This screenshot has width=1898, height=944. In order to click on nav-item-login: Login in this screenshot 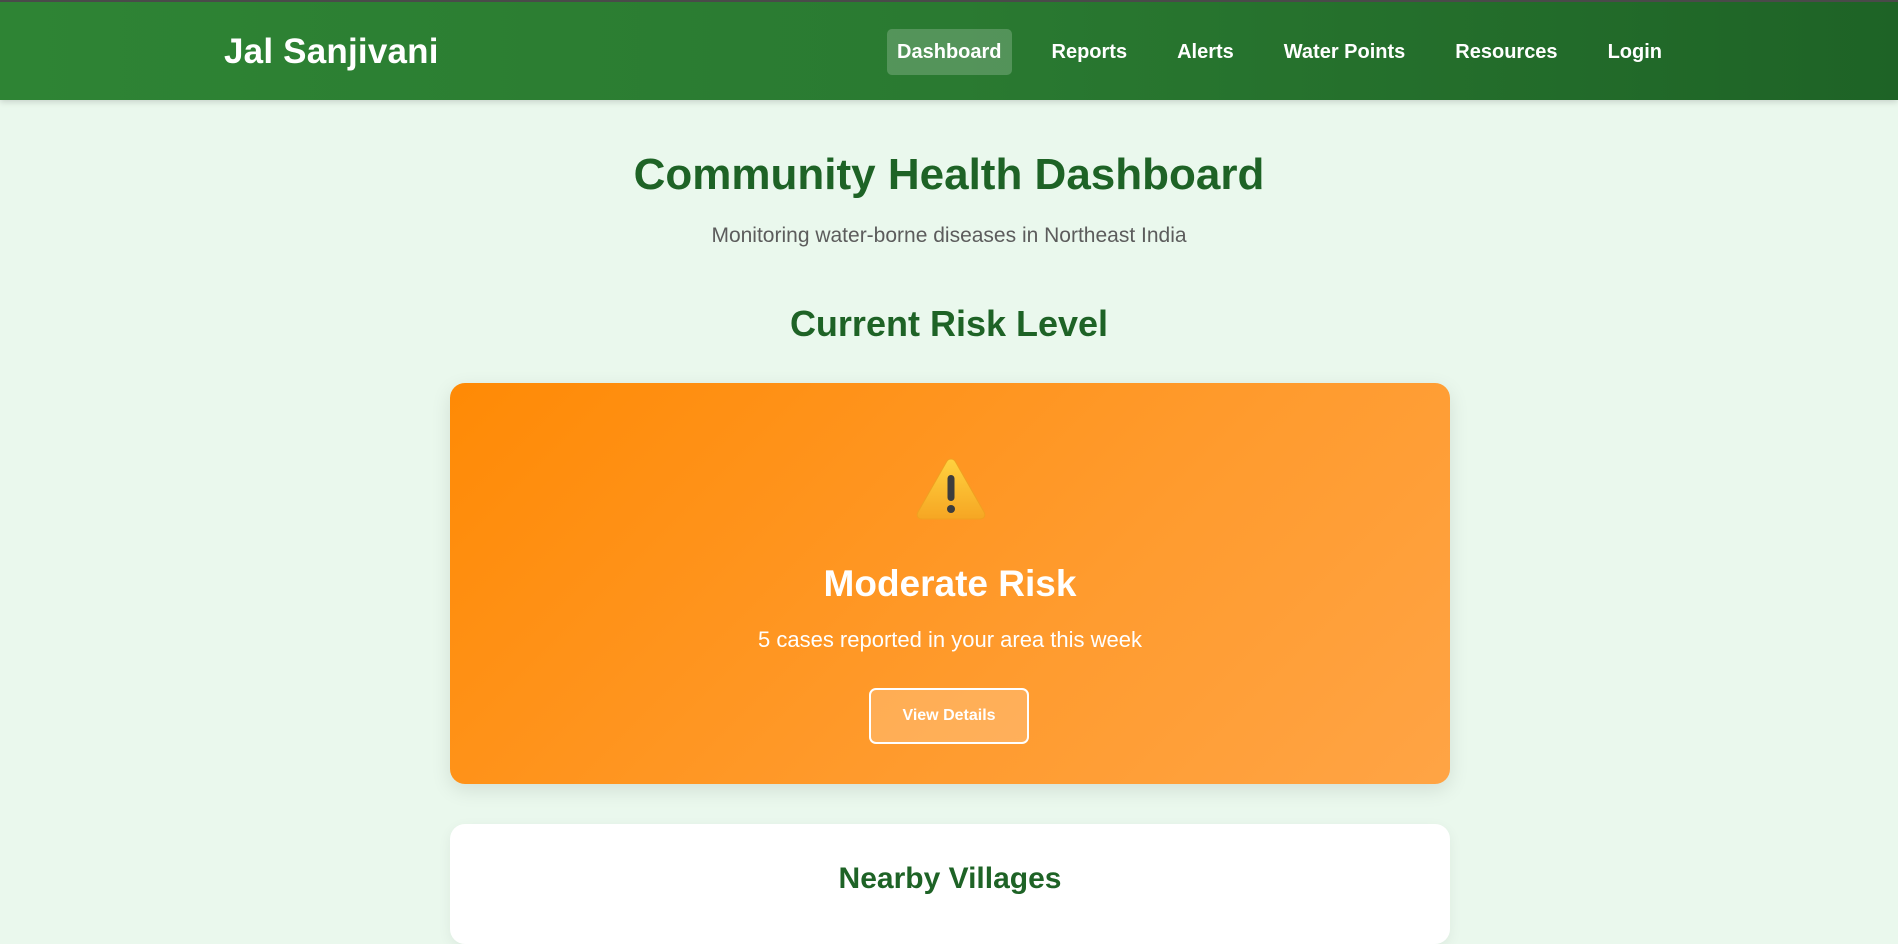, I will do `click(1635, 52)`.